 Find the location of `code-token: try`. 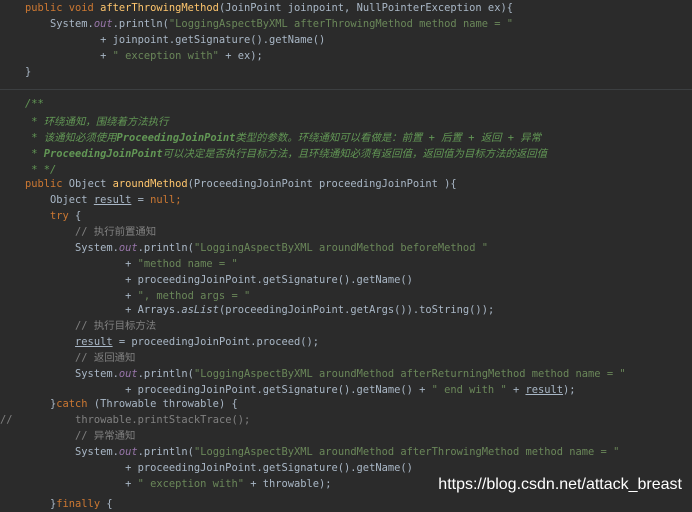

code-token: try is located at coordinates (50, 216).